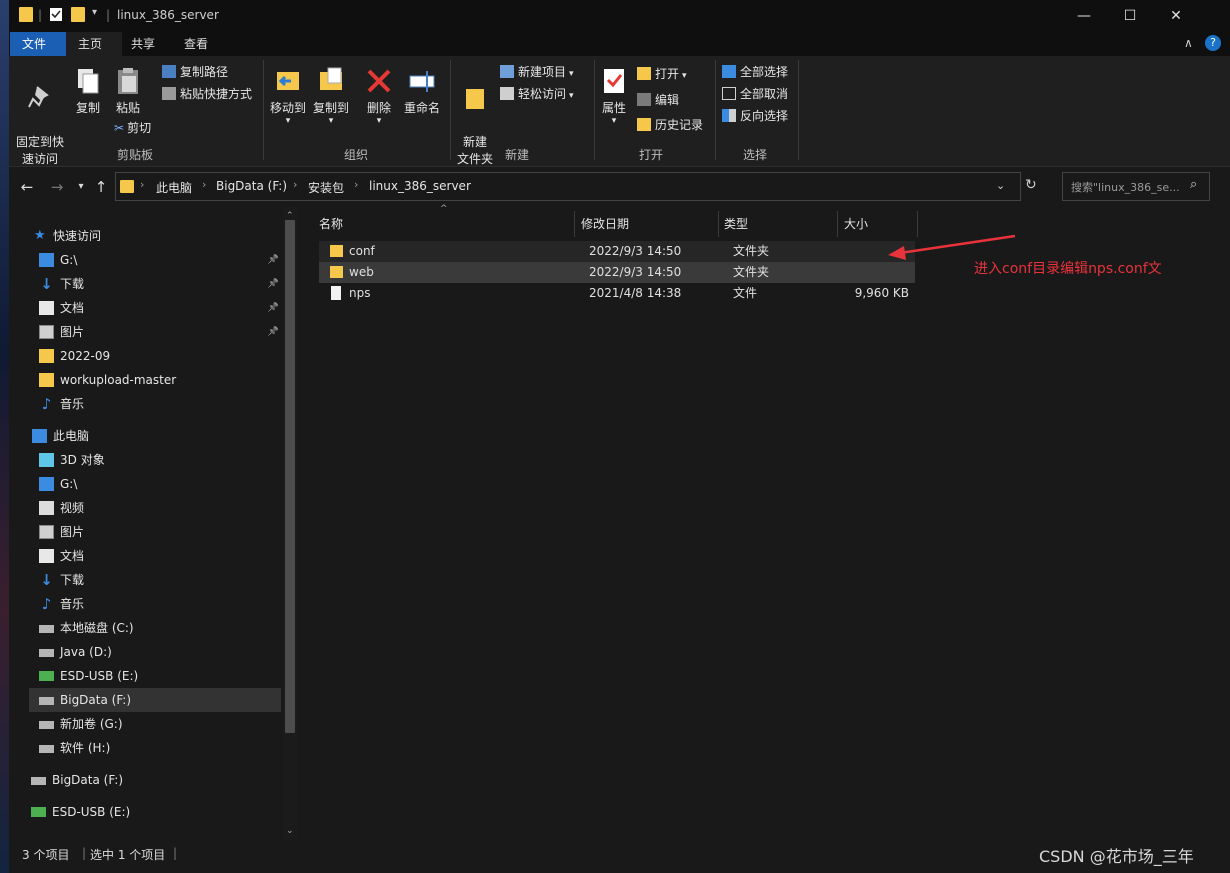 The height and width of the screenshot is (873, 1230). What do you see at coordinates (1213, 43) in the screenshot?
I see `help-icon: ?` at bounding box center [1213, 43].